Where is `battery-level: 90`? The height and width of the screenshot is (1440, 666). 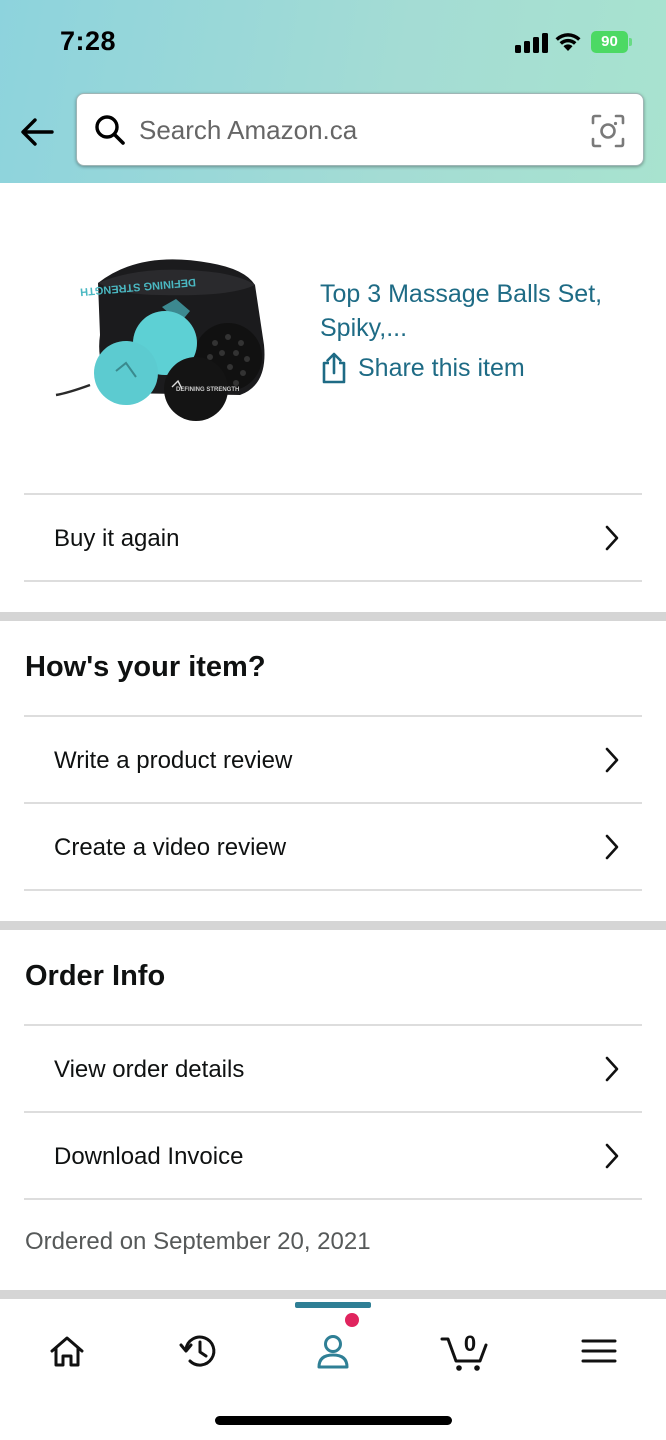
battery-level: 90 is located at coordinates (609, 41).